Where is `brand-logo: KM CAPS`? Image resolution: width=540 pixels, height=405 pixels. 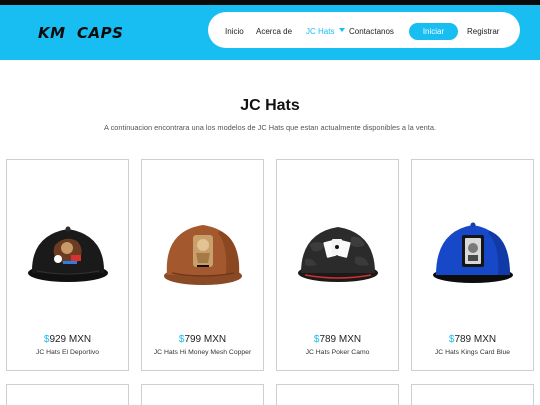 brand-logo: KM CAPS is located at coordinates (80, 33).